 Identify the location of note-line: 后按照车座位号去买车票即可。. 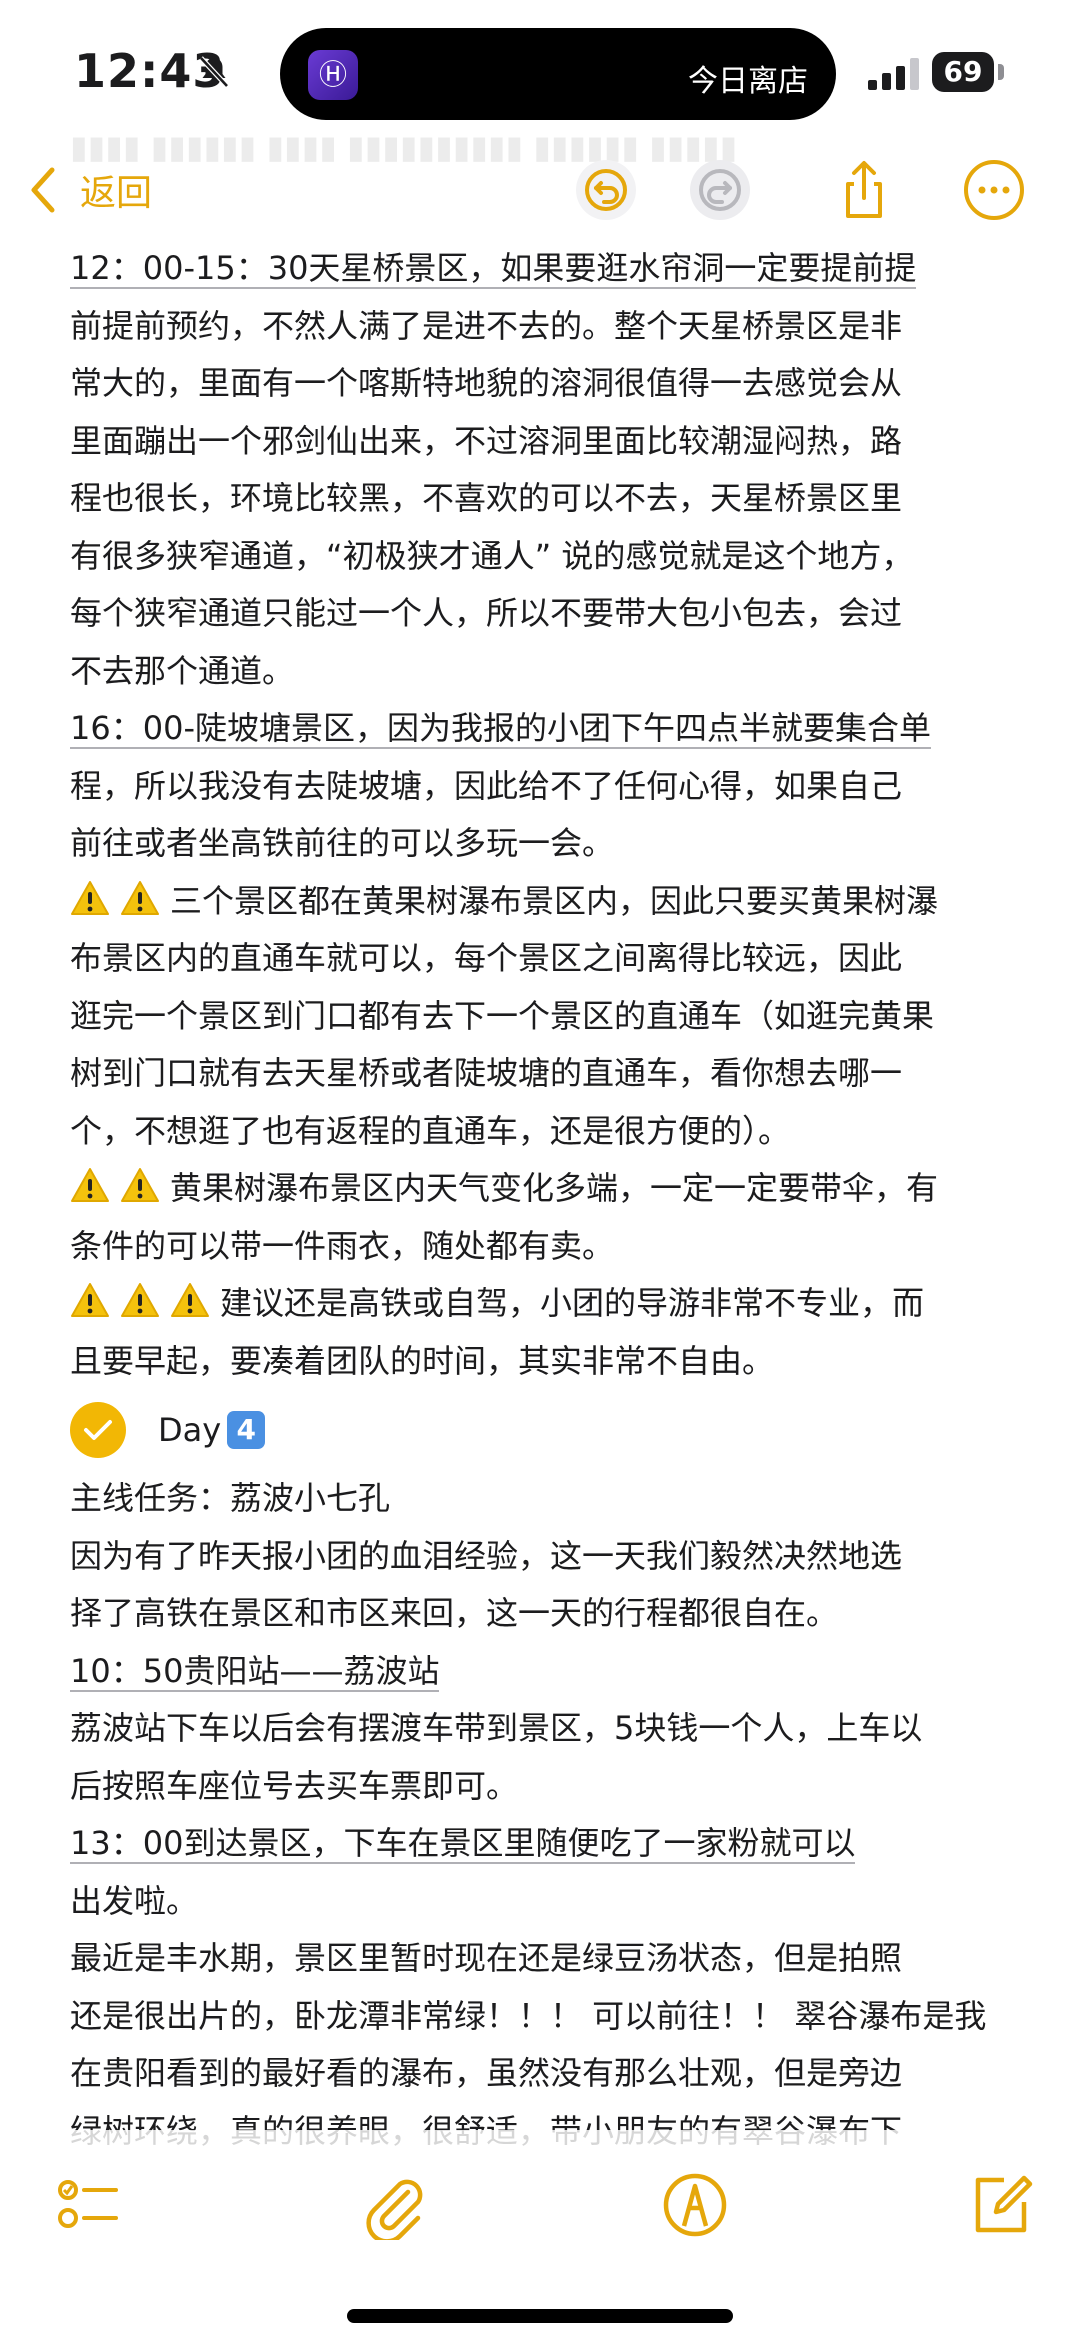
(294, 1785).